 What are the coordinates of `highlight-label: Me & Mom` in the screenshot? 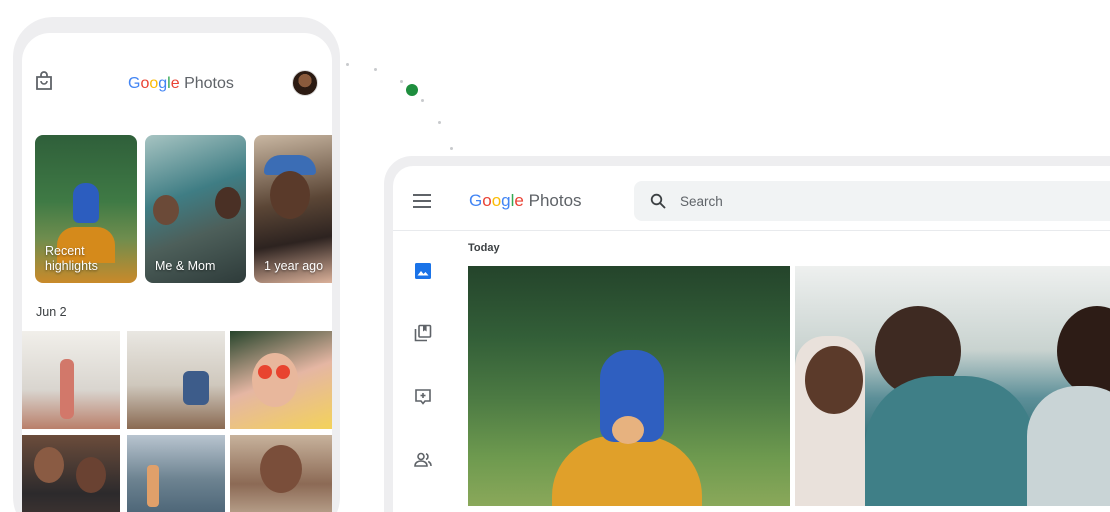 It's located at (185, 266).